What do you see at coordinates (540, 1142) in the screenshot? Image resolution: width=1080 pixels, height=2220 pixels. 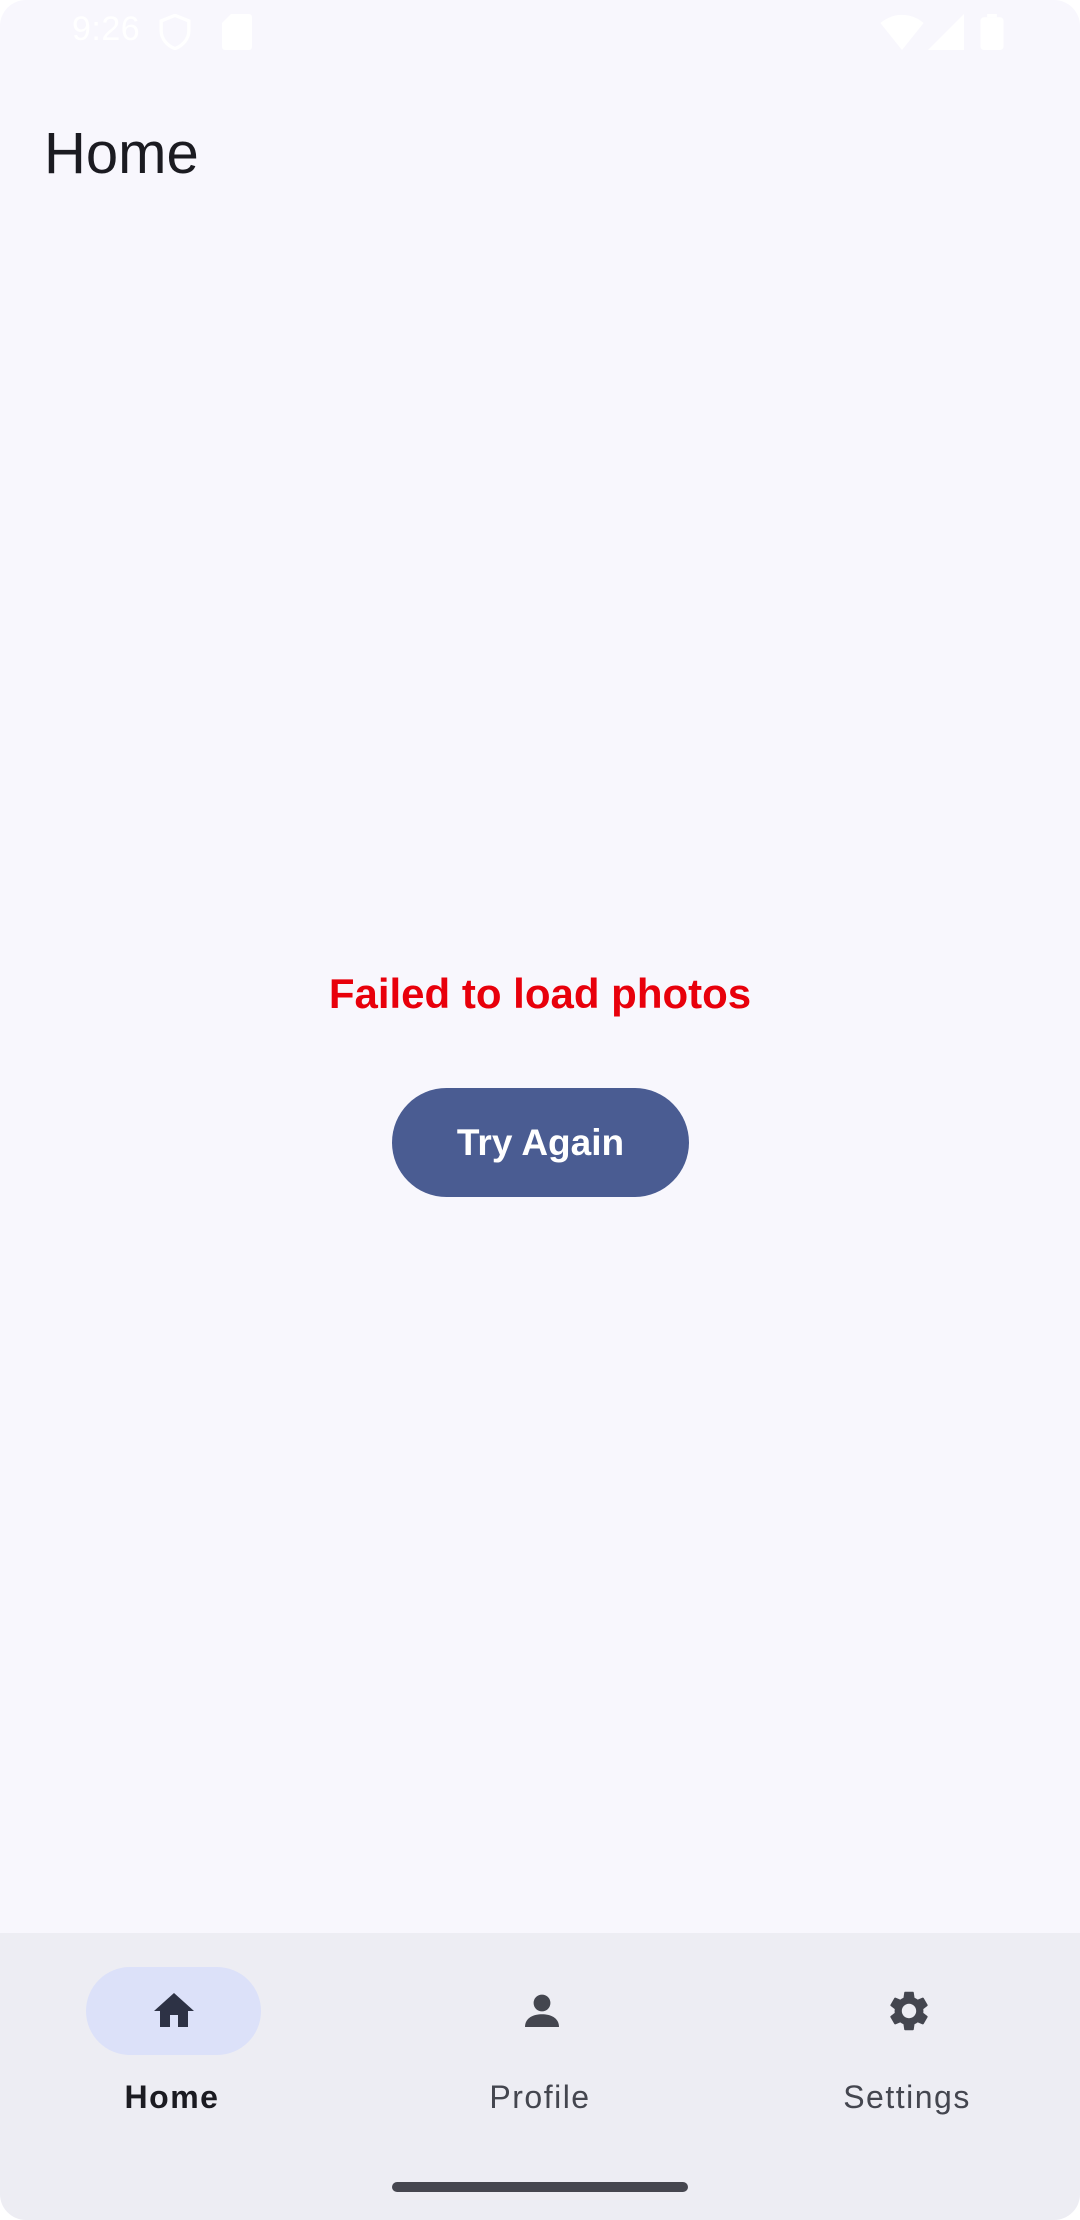 I see `try-again-button: Try Again` at bounding box center [540, 1142].